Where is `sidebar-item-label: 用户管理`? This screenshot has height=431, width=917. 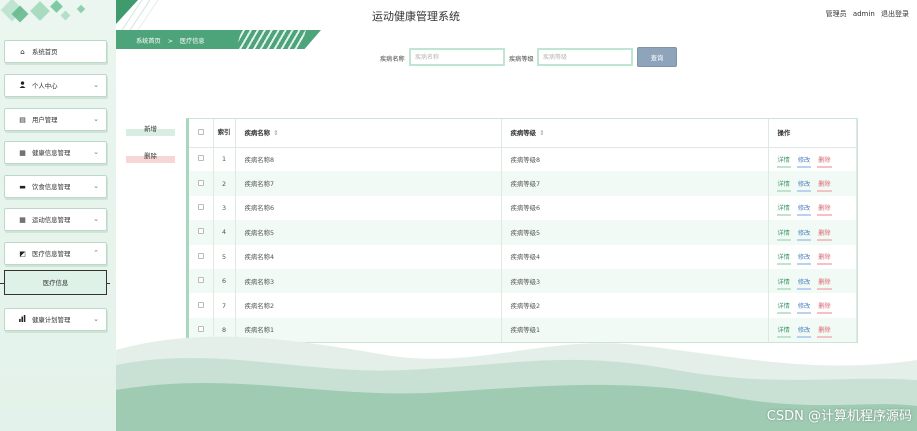 sidebar-item-label: 用户管理 is located at coordinates (45, 120).